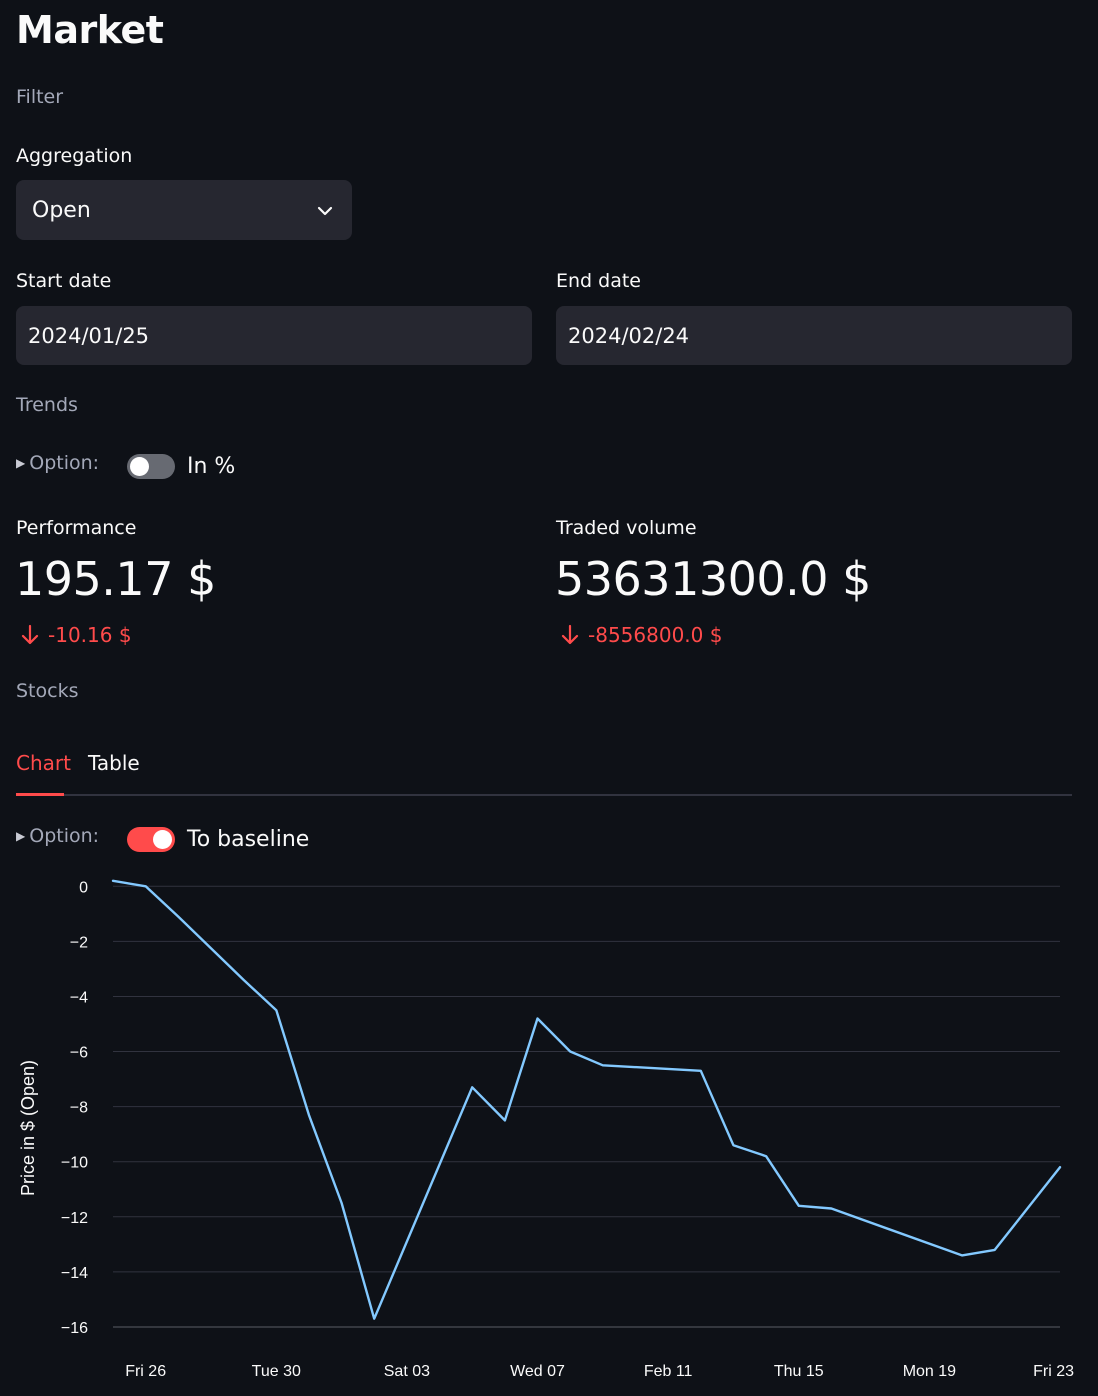 The image size is (1098, 1396). What do you see at coordinates (655, 635) in the screenshot?
I see `traded-volume-delta-value: -8556800.0 $` at bounding box center [655, 635].